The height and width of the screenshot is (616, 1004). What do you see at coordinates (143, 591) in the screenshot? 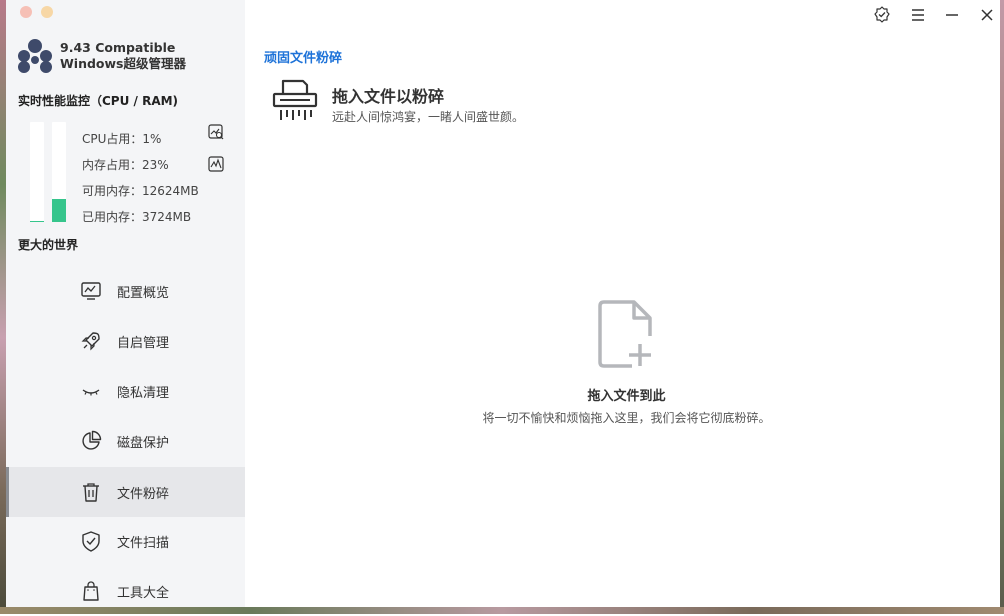
I see `sidebar-item-label: 工具大全` at bounding box center [143, 591].